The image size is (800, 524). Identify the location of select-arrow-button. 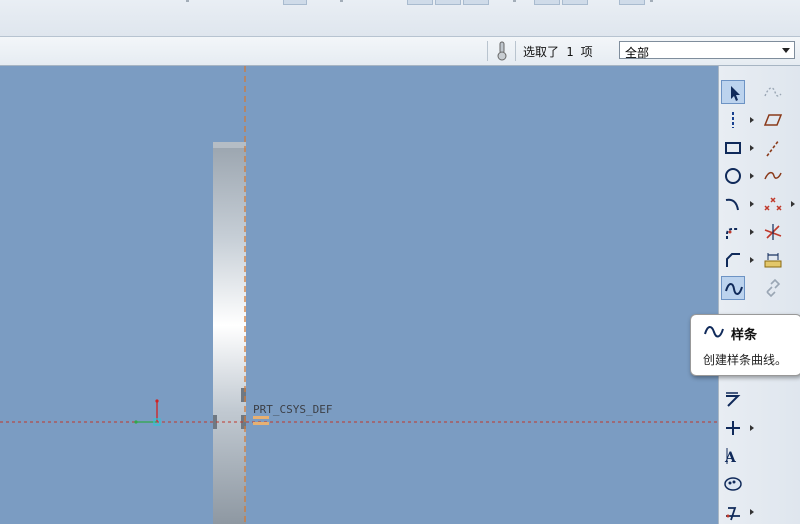
(733, 92).